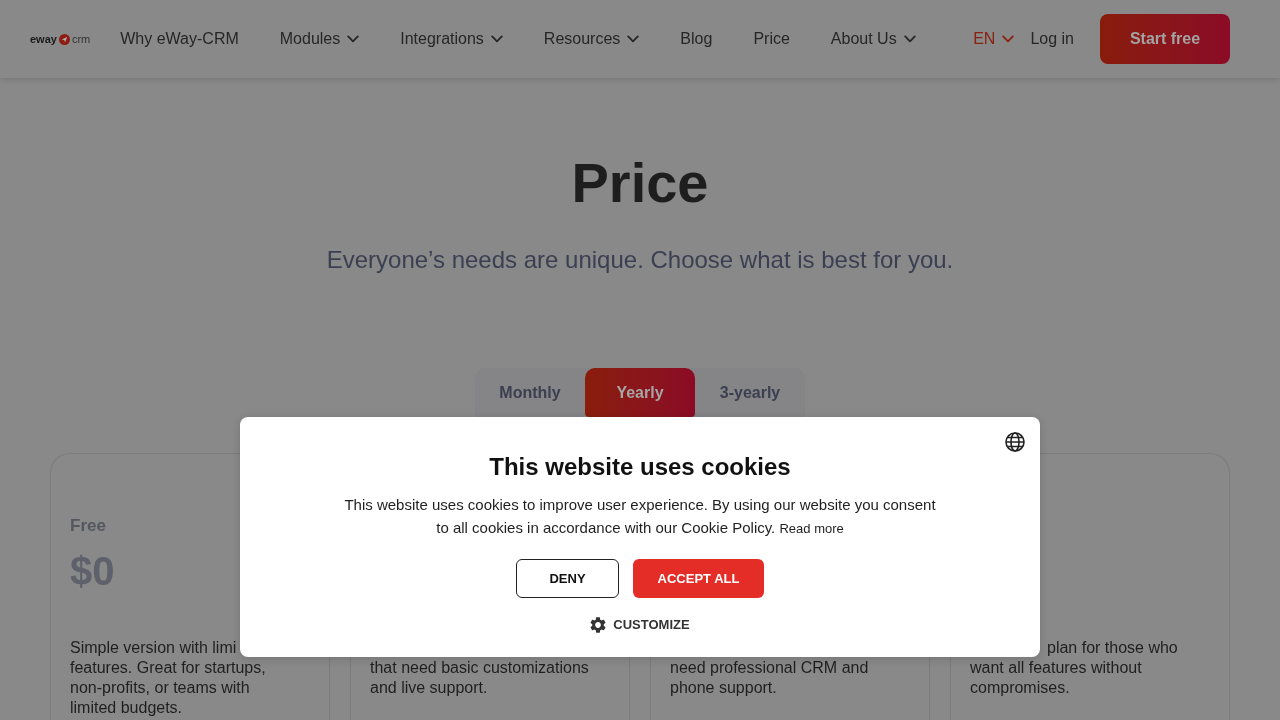  What do you see at coordinates (1008, 39) in the screenshot?
I see `chevron-down-icon` at bounding box center [1008, 39].